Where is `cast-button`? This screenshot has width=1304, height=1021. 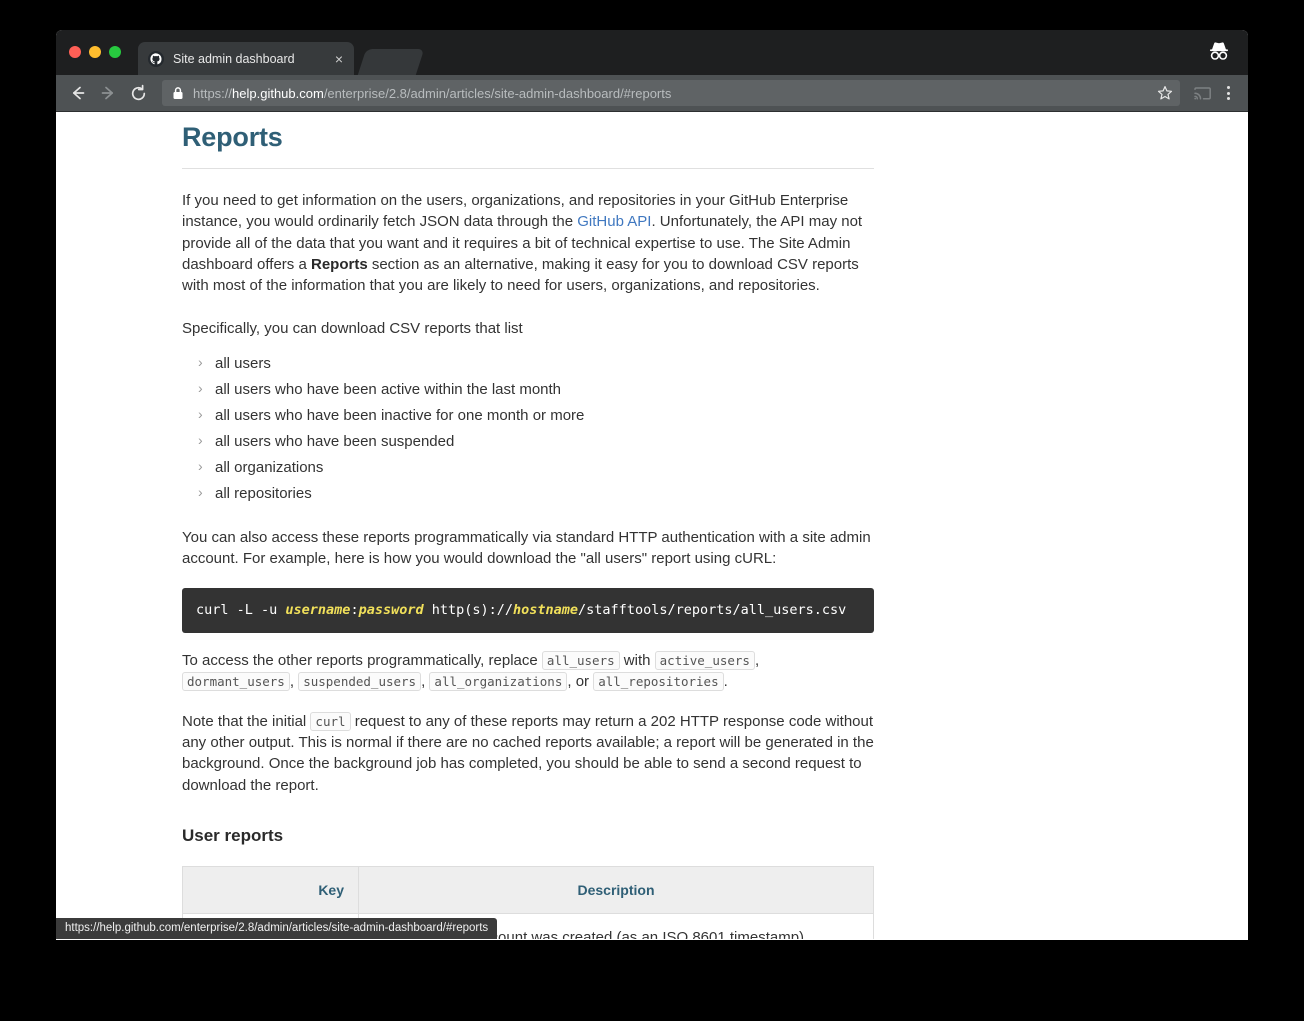
cast-button is located at coordinates (1202, 93).